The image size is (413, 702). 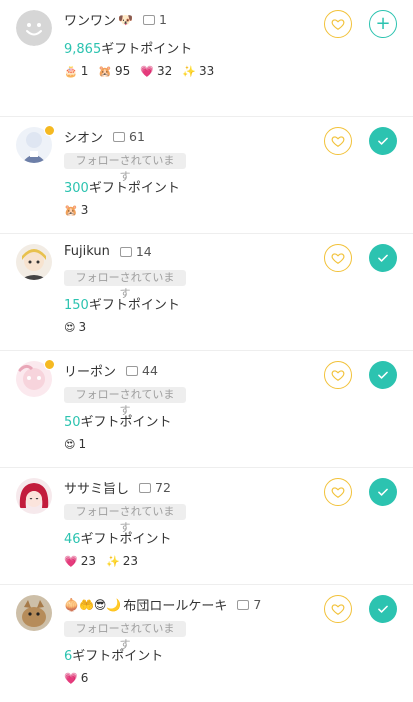 I want to click on gift-item: 💗 23, so click(x=80, y=561).